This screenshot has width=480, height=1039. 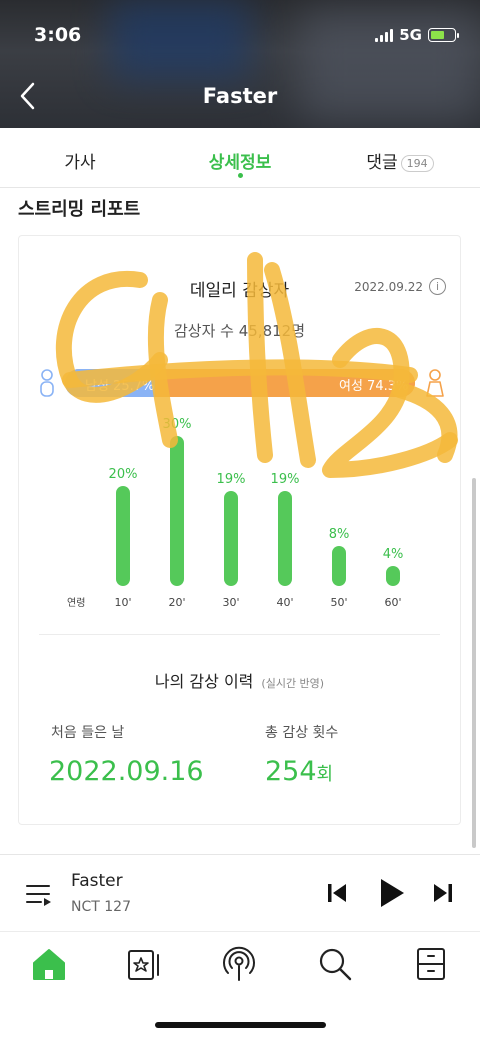 What do you see at coordinates (239, 964) in the screenshot?
I see `podcast-icon` at bounding box center [239, 964].